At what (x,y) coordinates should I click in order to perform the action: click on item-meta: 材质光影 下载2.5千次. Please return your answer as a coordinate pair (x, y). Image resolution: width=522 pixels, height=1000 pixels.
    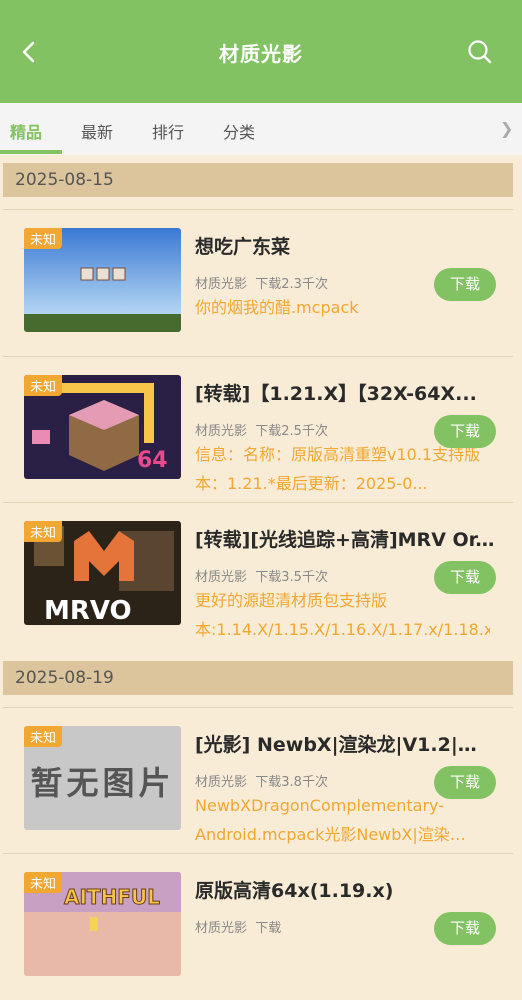
    Looking at the image, I should click on (261, 429).